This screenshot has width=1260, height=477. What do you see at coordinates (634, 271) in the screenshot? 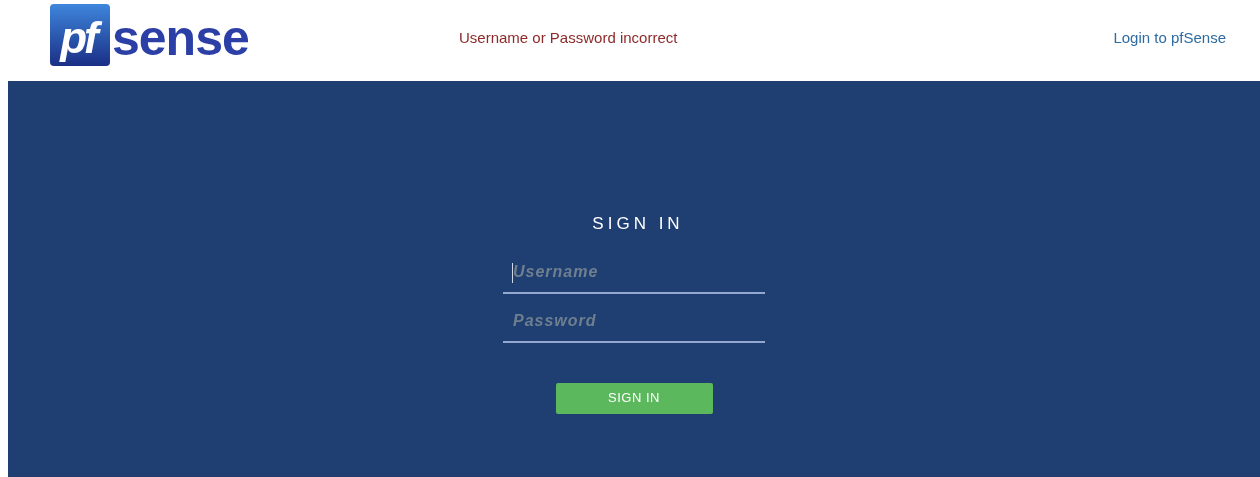
I see `input-field: Username` at bounding box center [634, 271].